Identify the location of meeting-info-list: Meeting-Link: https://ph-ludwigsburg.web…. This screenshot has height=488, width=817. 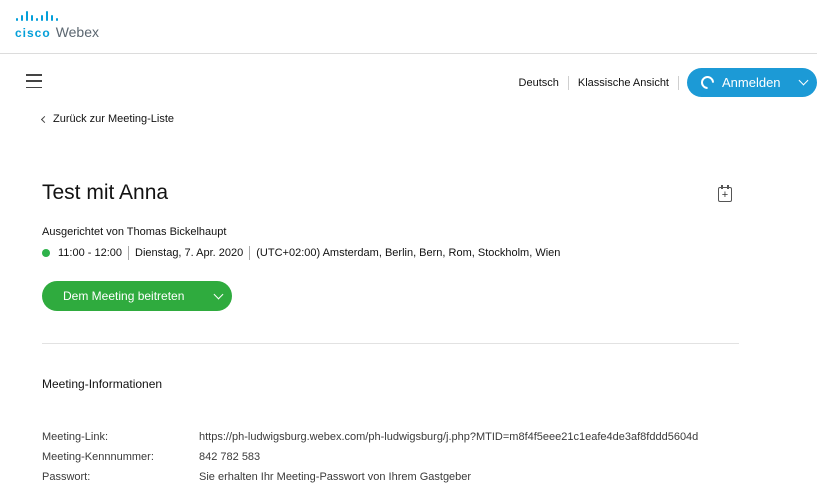
(422, 457).